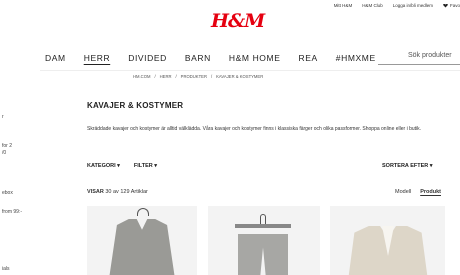 This screenshot has width=460, height=275. I want to click on grey-jacket-image, so click(142, 247).